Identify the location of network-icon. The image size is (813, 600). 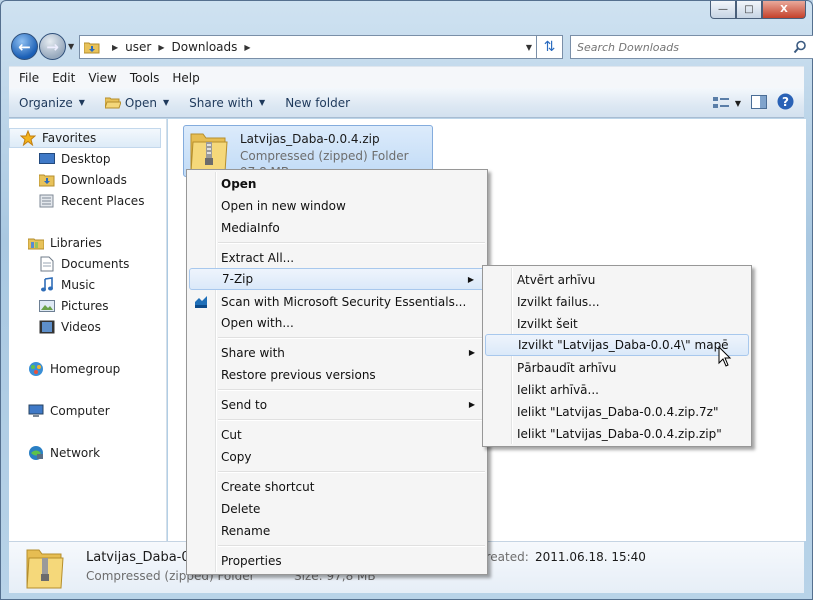
(36, 453).